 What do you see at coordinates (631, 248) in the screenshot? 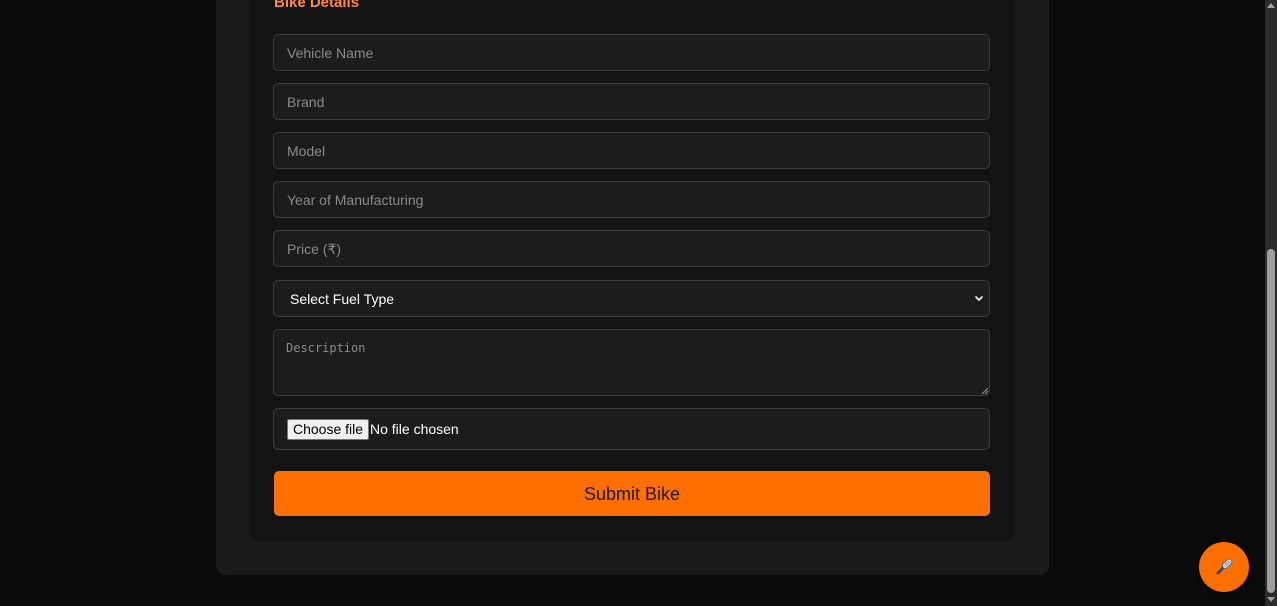
I see `price-input` at bounding box center [631, 248].